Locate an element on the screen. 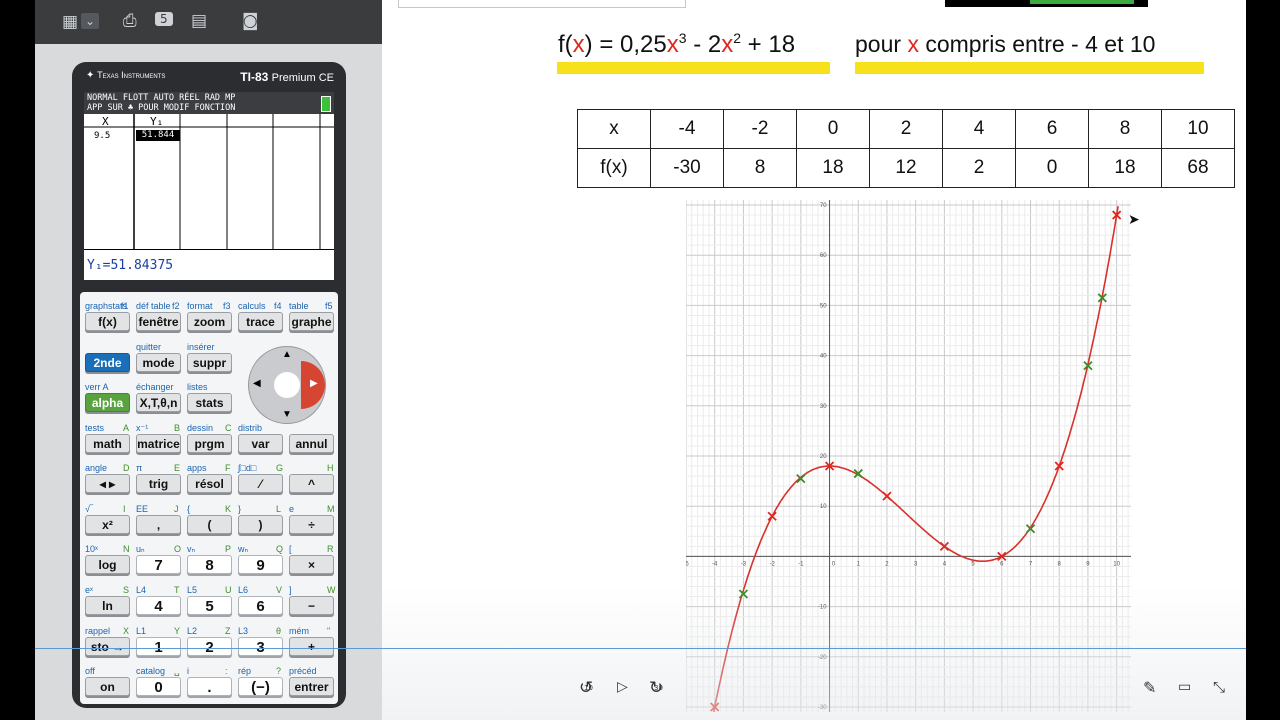  cell-y1-selected: 51.844 is located at coordinates (158, 135).